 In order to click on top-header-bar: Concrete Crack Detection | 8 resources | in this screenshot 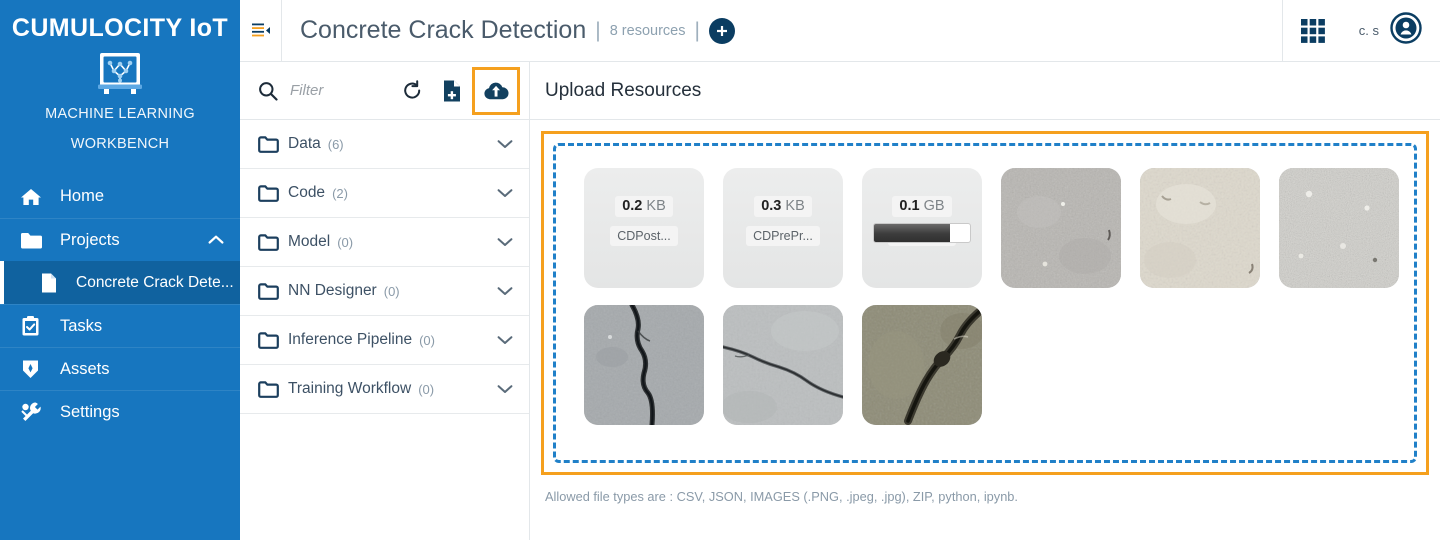, I will do `click(840, 31)`.